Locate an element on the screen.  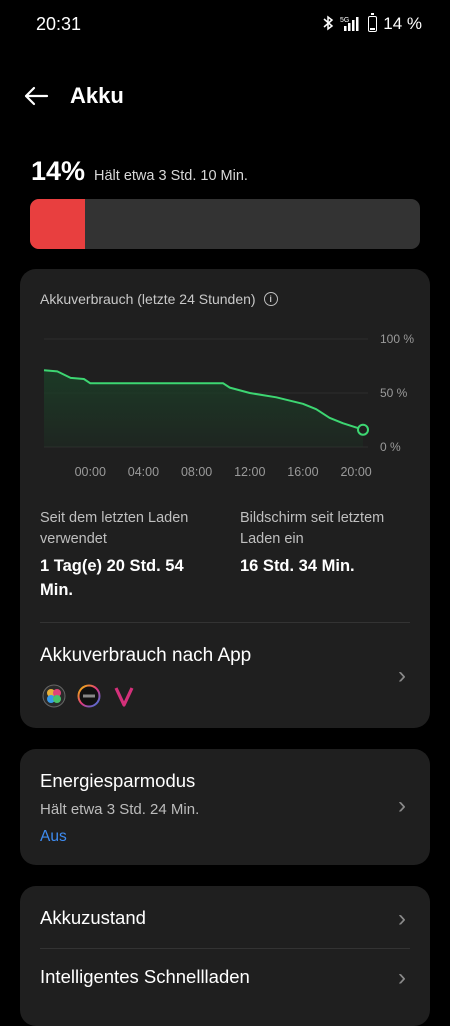
chart-y-tick-label: 100 % is located at coordinates (397, 339).